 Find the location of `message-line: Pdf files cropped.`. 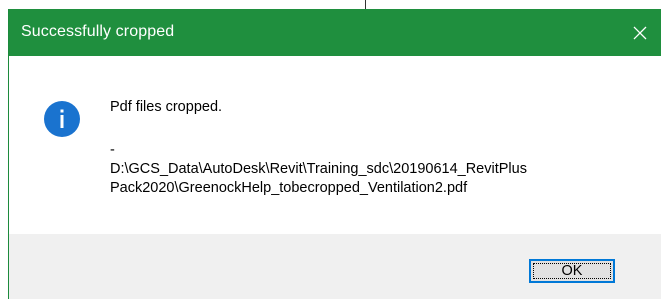

message-line: Pdf files cropped. is located at coordinates (166, 107).